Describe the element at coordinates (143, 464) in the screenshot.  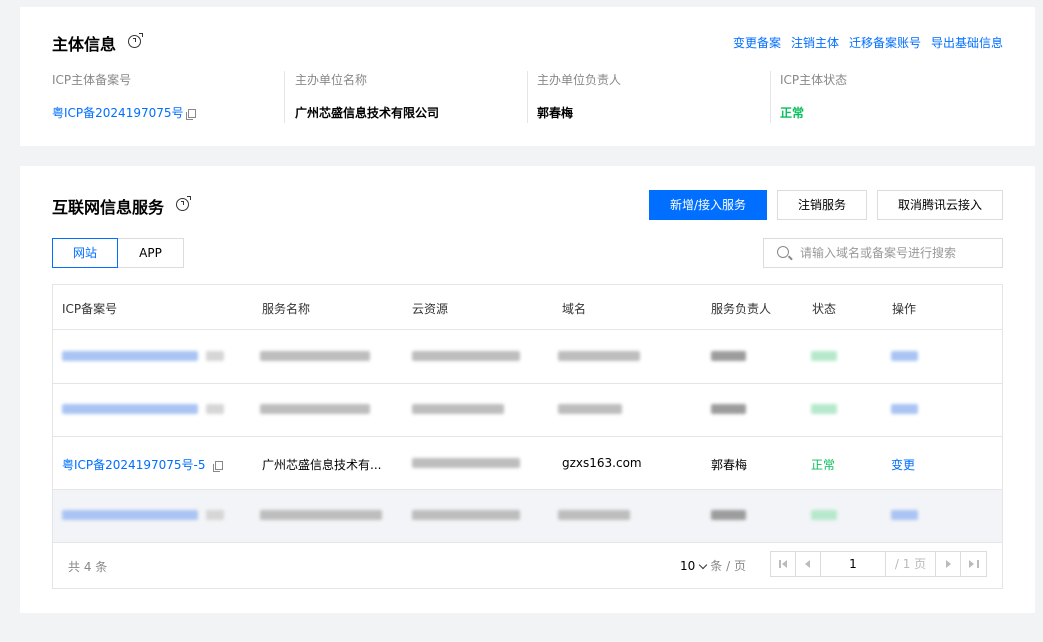
I see `row-icp-number: 粤ICP备2024197075号-5` at that location.